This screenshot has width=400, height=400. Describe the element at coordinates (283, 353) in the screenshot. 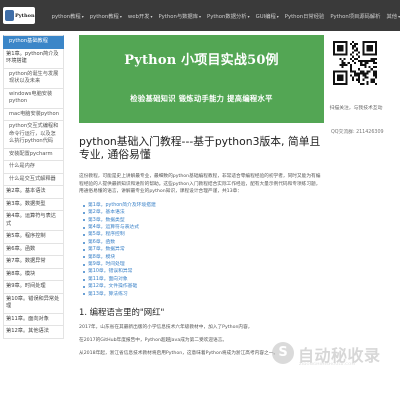

I see `watermark-logo-icon: S` at that location.